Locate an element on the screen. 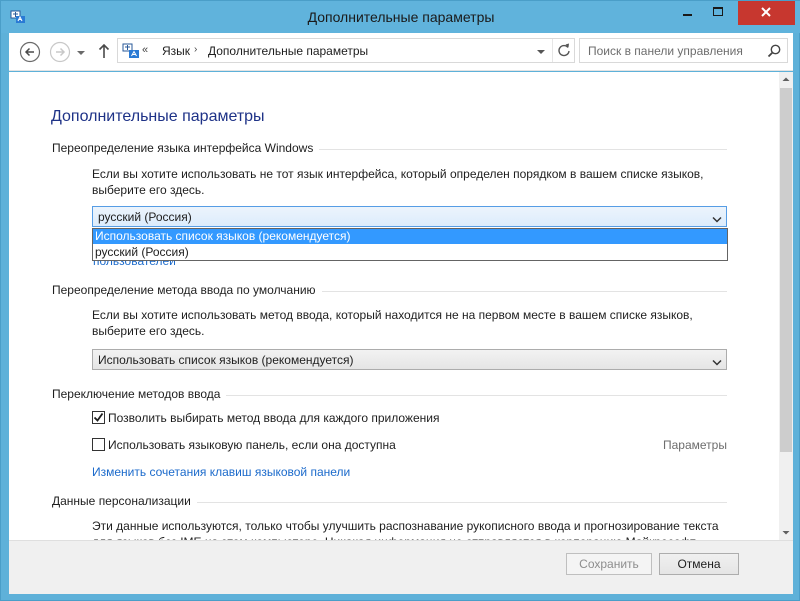 The width and height of the screenshot is (800, 601). dropdown-option-russian: русский (Россия) is located at coordinates (410, 252).